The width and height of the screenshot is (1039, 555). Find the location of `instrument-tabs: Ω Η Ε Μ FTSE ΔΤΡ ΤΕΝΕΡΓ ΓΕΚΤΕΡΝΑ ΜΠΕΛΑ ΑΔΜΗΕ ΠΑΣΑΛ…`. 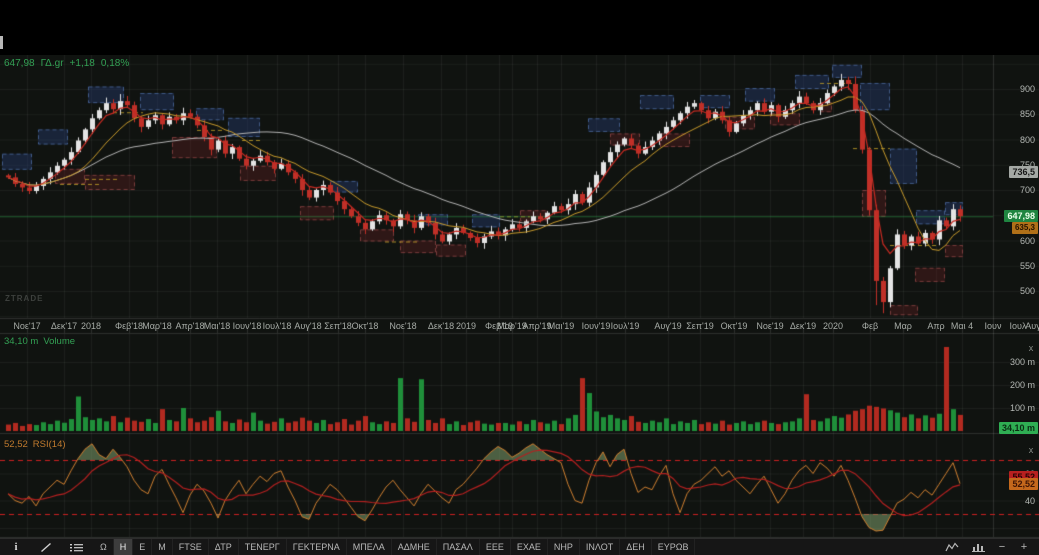

instrument-tabs: Ω Η Ε Μ FTSE ΔΤΡ ΤΕΝΕΡΓ ΓΕΚΤΕΡΝΑ ΜΠΕΛΑ ΑΔΜΗΕ ΠΑΣΑΛ… is located at coordinates (395, 547).